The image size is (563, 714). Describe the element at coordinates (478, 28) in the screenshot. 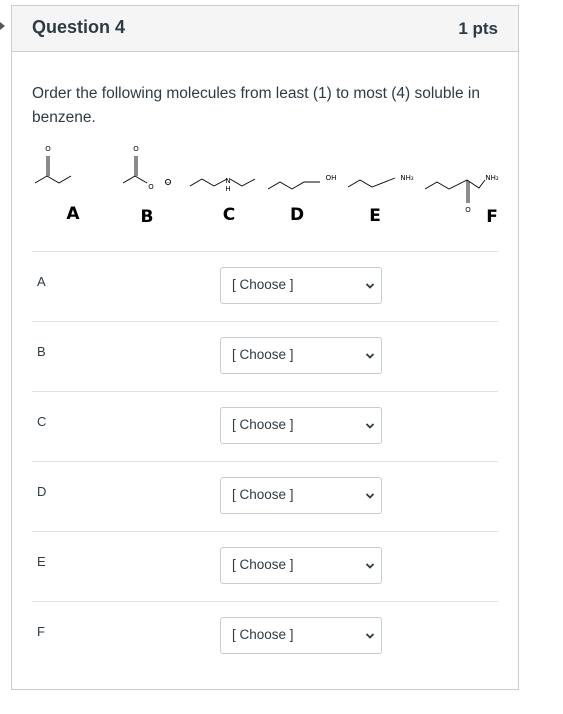

I see `question-points: 1 pts` at that location.